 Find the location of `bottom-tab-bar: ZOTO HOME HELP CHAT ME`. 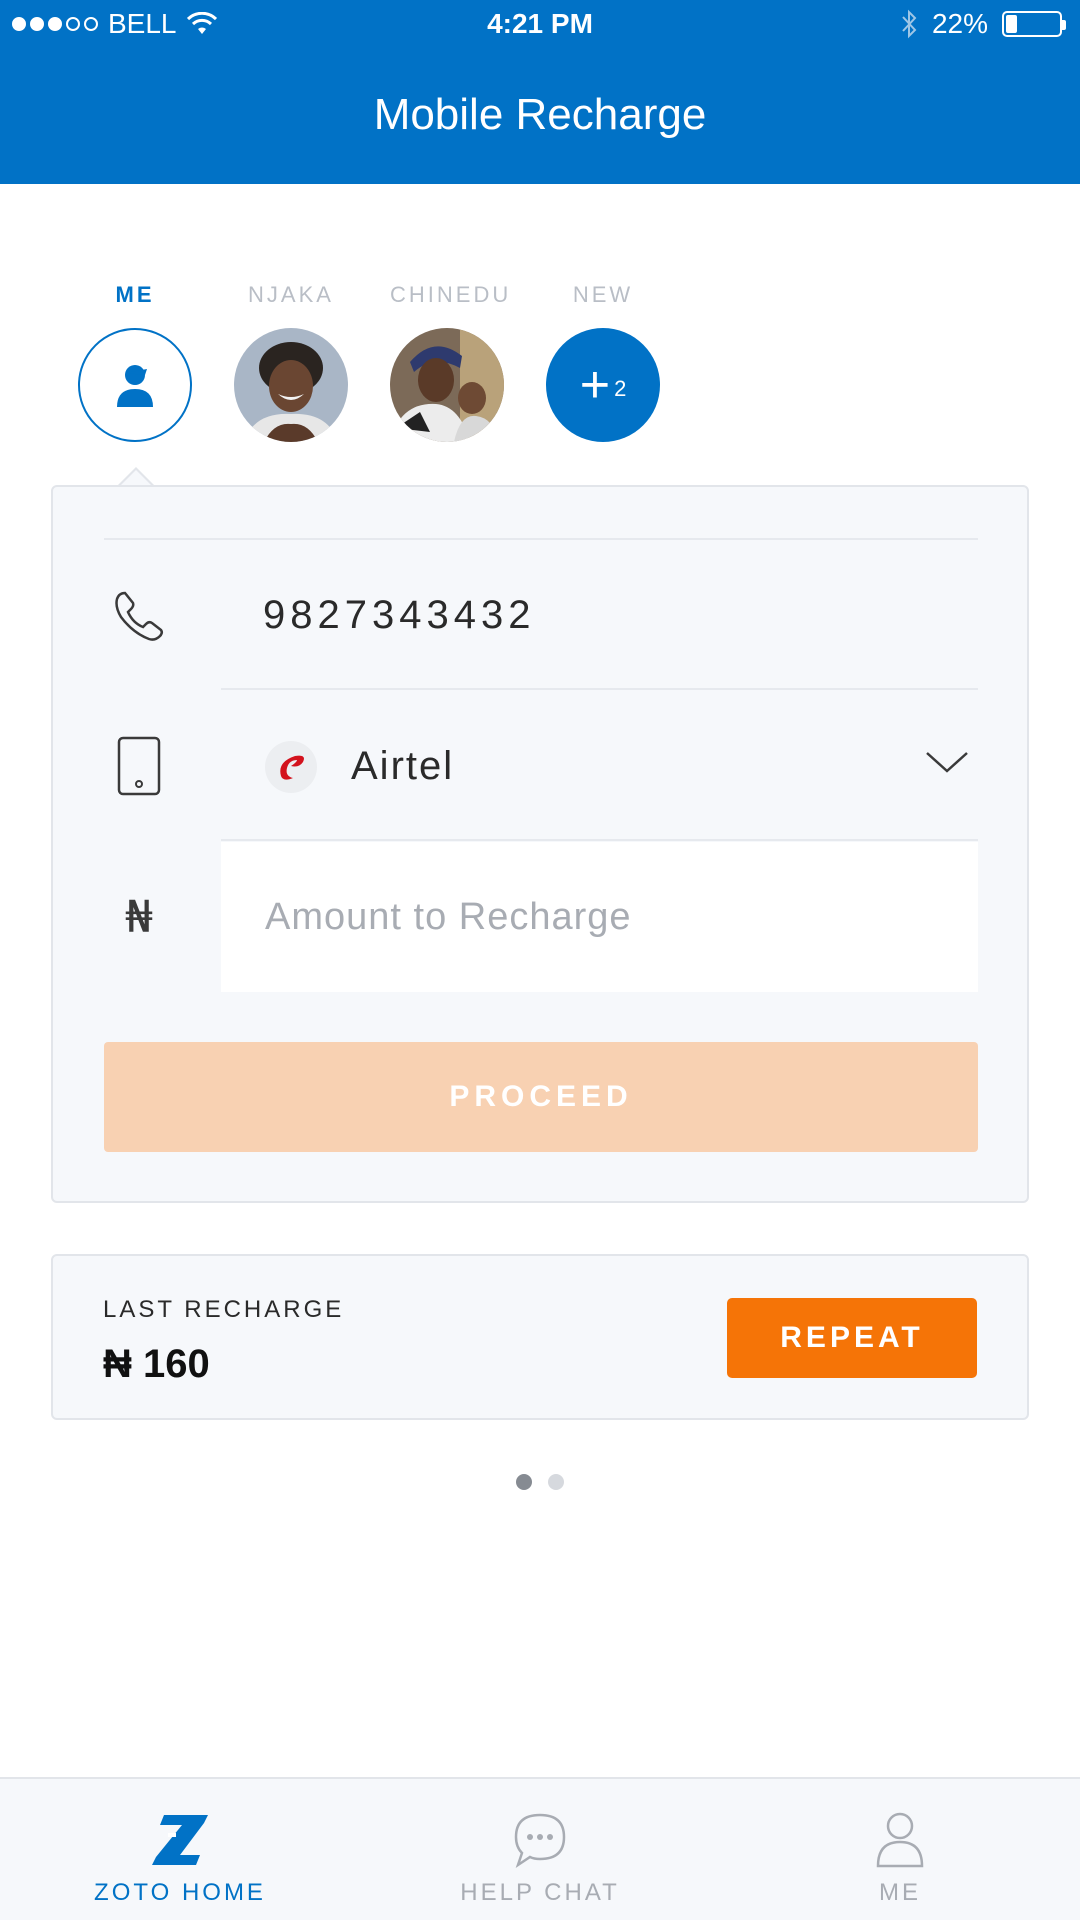

bottom-tab-bar: ZOTO HOME HELP CHAT ME is located at coordinates (540, 1848).